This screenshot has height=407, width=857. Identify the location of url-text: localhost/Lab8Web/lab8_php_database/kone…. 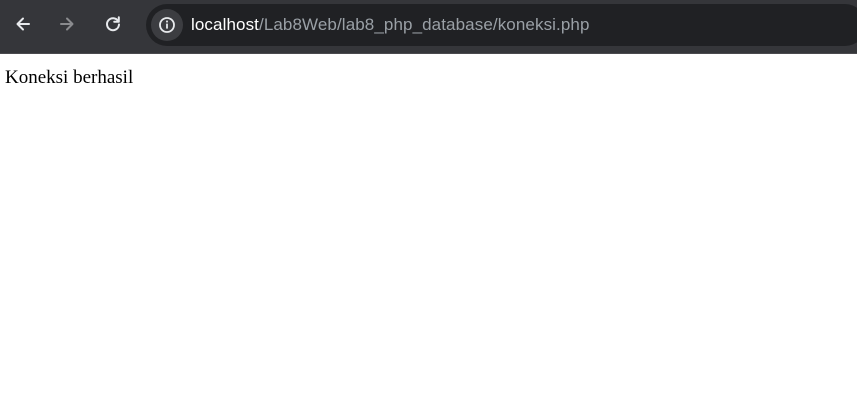
(390, 25).